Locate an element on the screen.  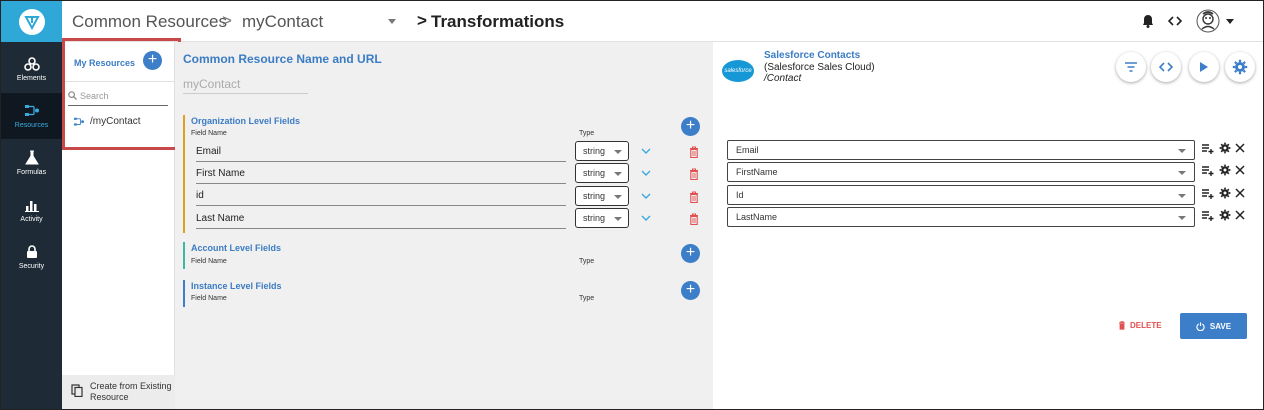
mapping-select-value: FirstName is located at coordinates (757, 172).